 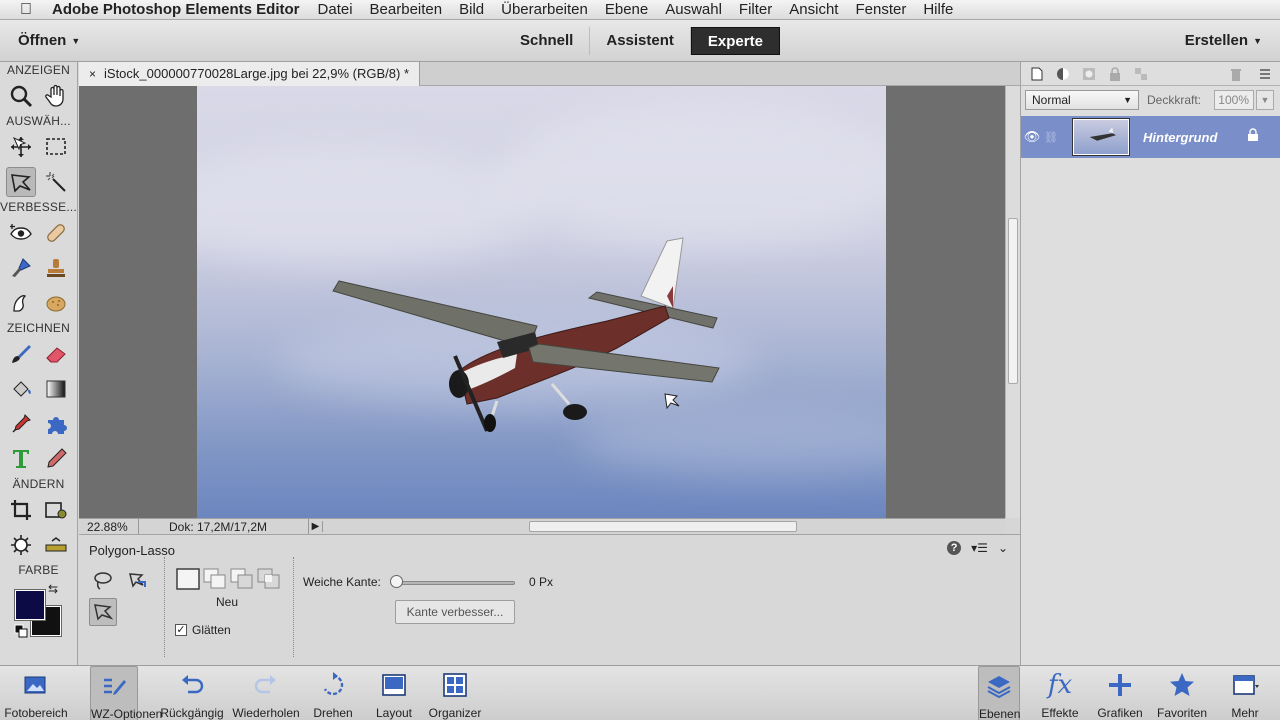 What do you see at coordinates (406, 9) in the screenshot?
I see `menu-bearbeiten: Bearbeiten` at bounding box center [406, 9].